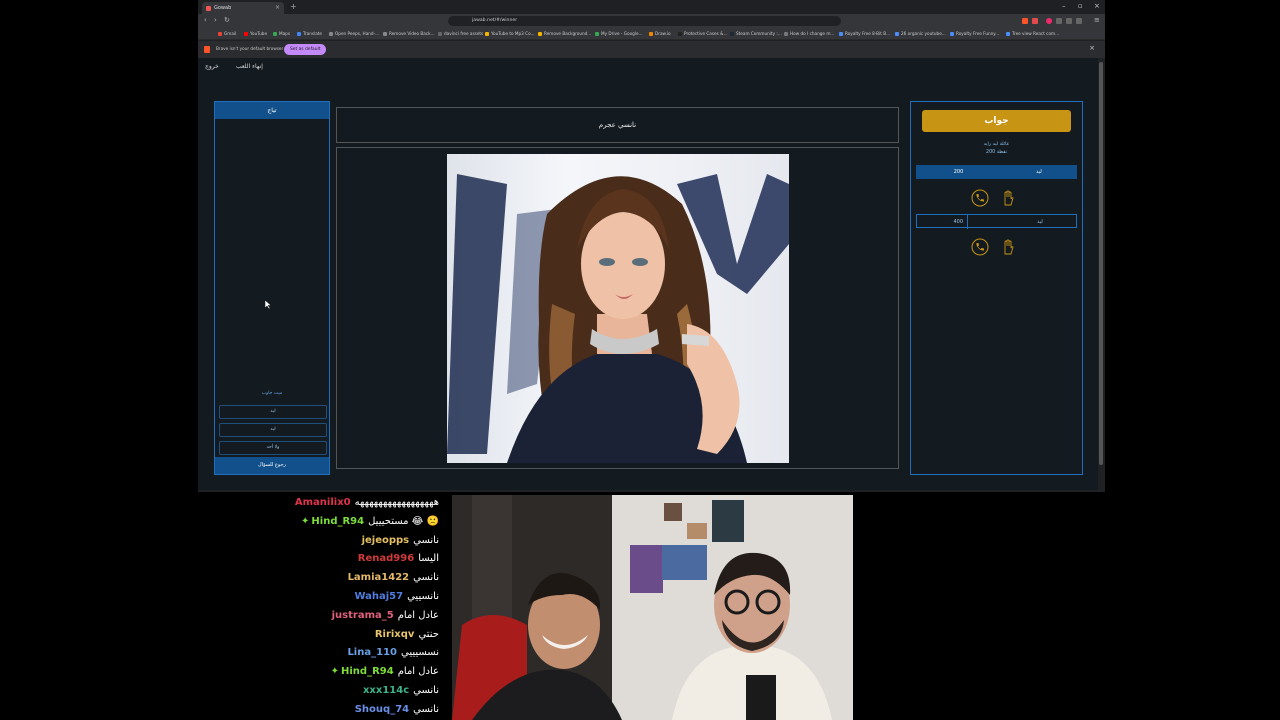 The height and width of the screenshot is (720, 1280). Describe the element at coordinates (423, 596) in the screenshot. I see `chat-text: نانسييي` at that location.